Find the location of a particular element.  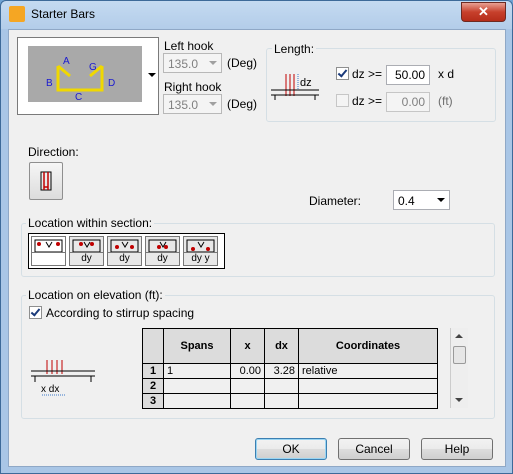

app-logo-icon is located at coordinates (17, 14).